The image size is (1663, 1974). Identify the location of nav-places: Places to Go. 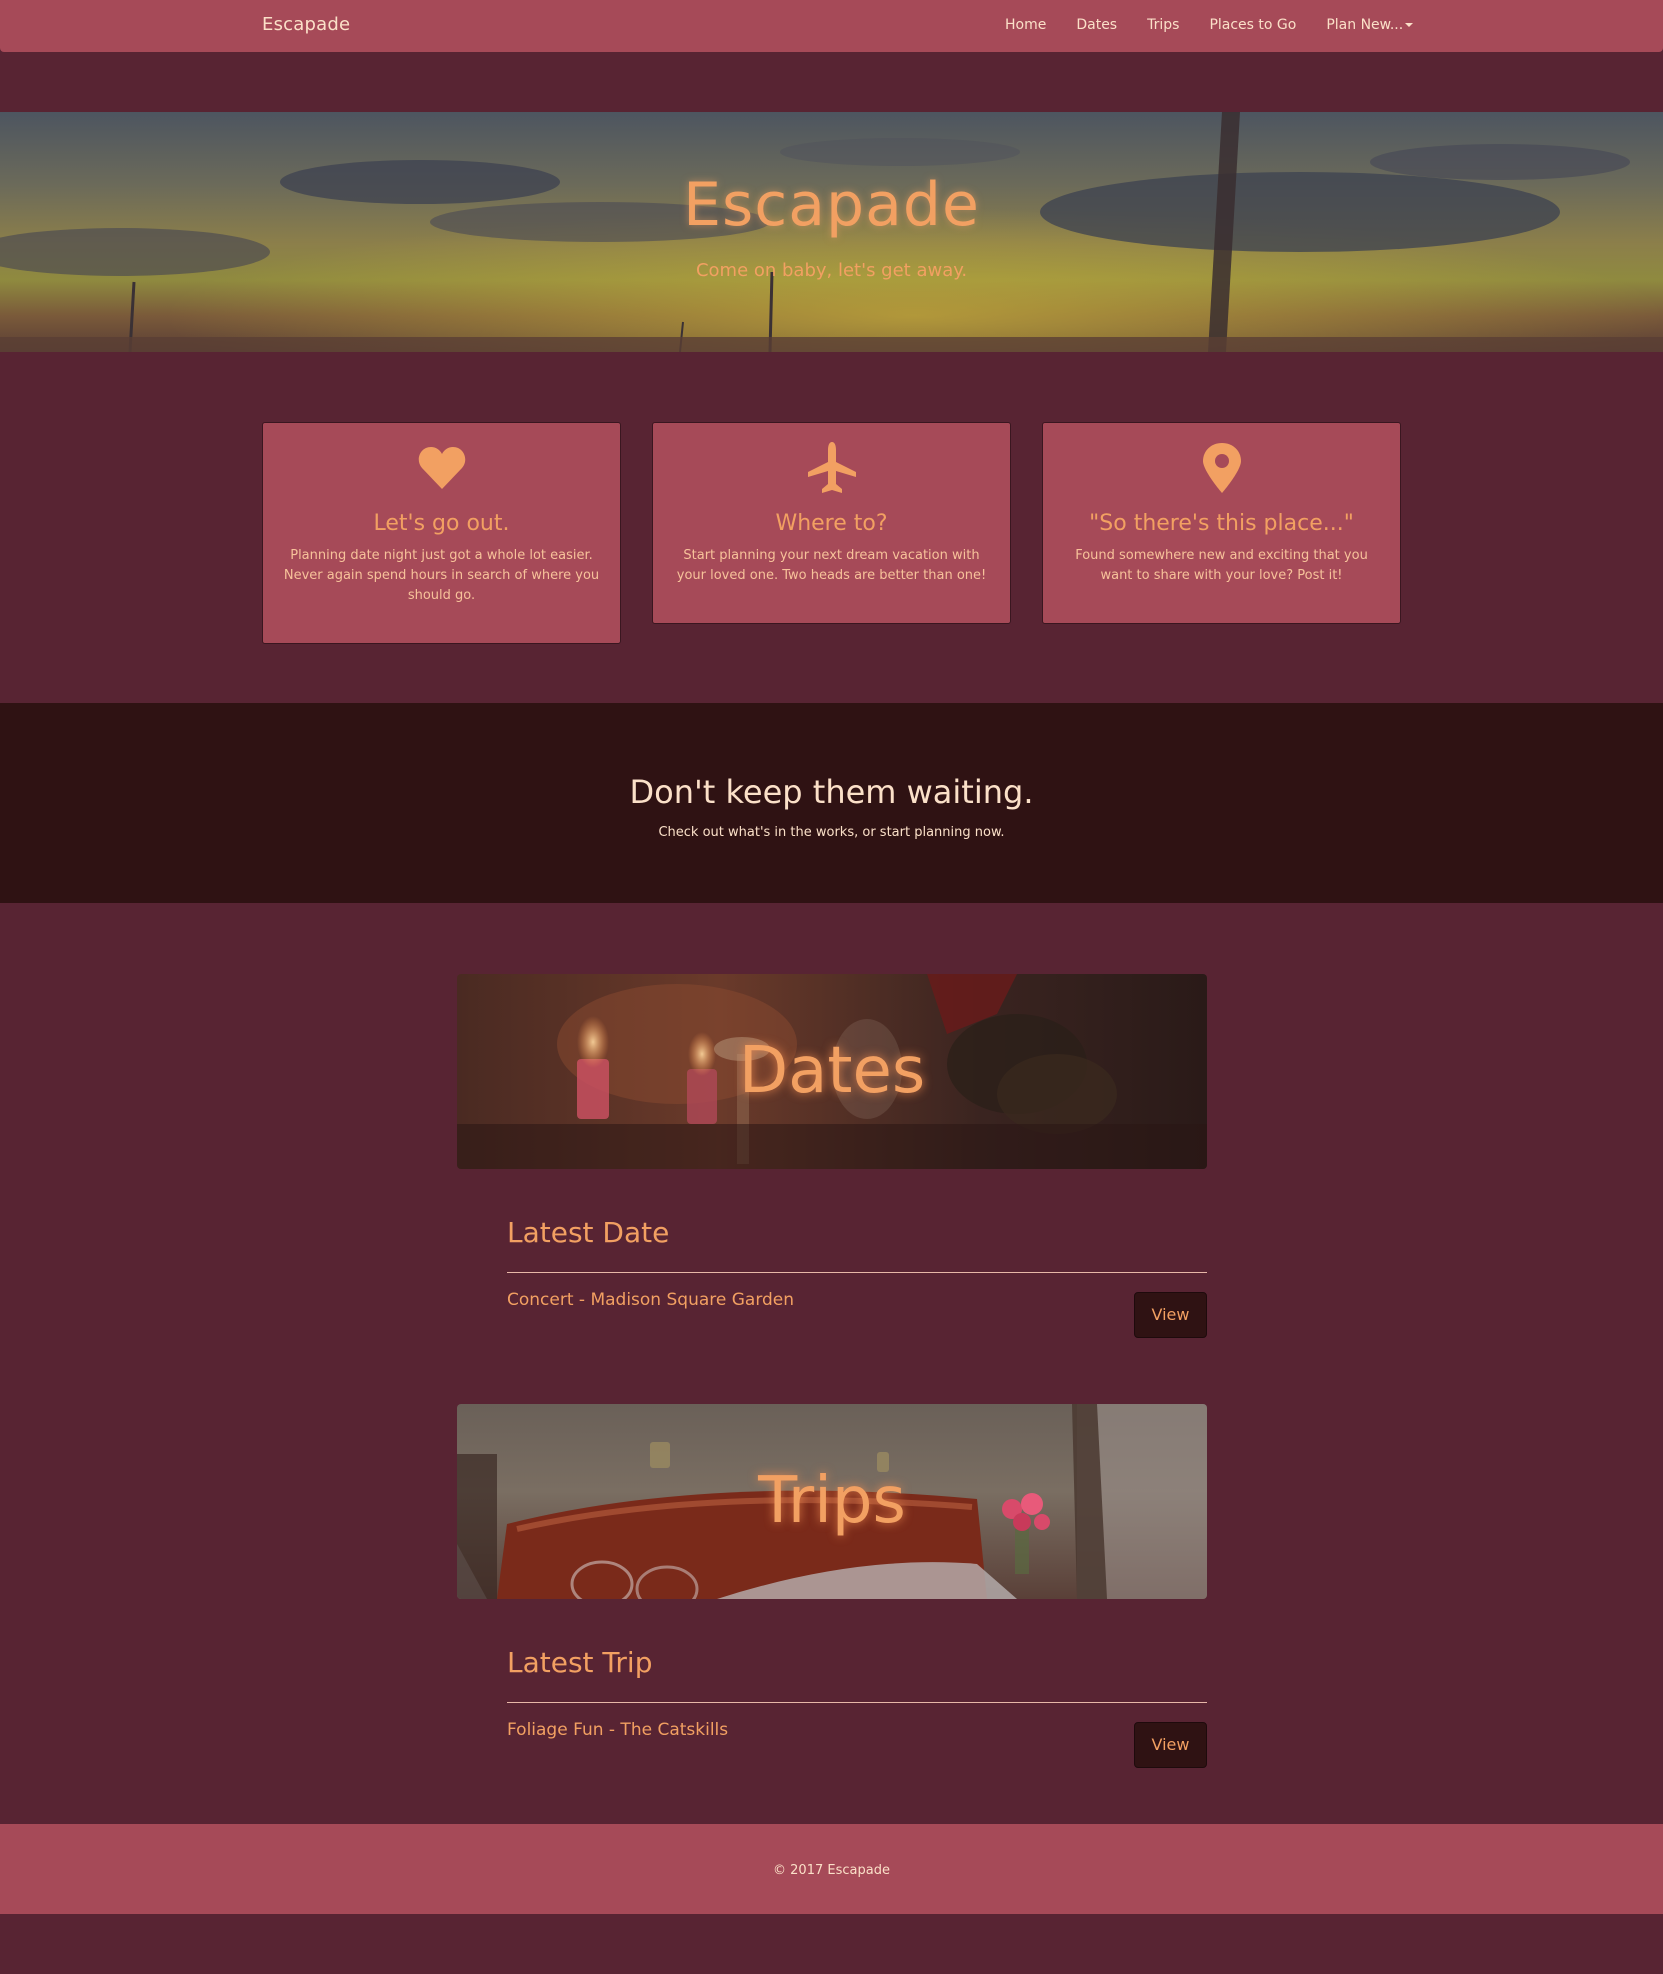
(1252, 26).